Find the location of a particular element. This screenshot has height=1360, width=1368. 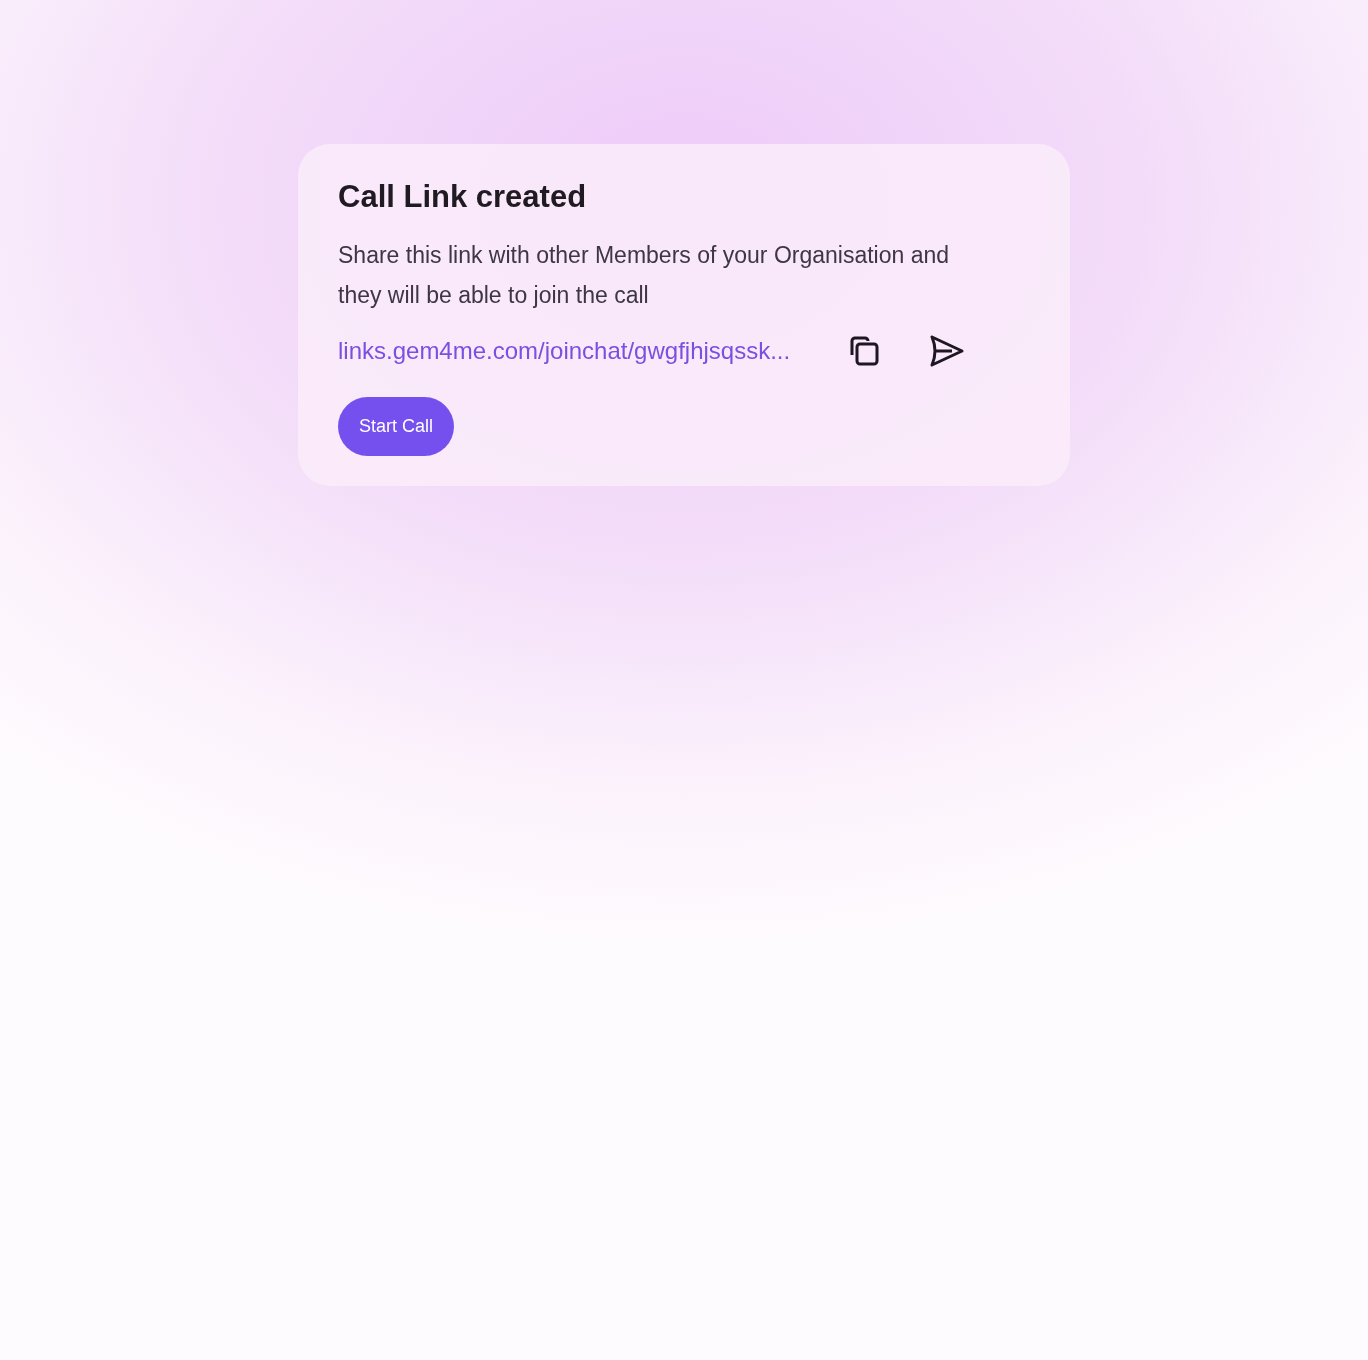

dialog-message: Share this link with other Members of your Organisation and they will be able to join the call is located at coordinates (644, 276).